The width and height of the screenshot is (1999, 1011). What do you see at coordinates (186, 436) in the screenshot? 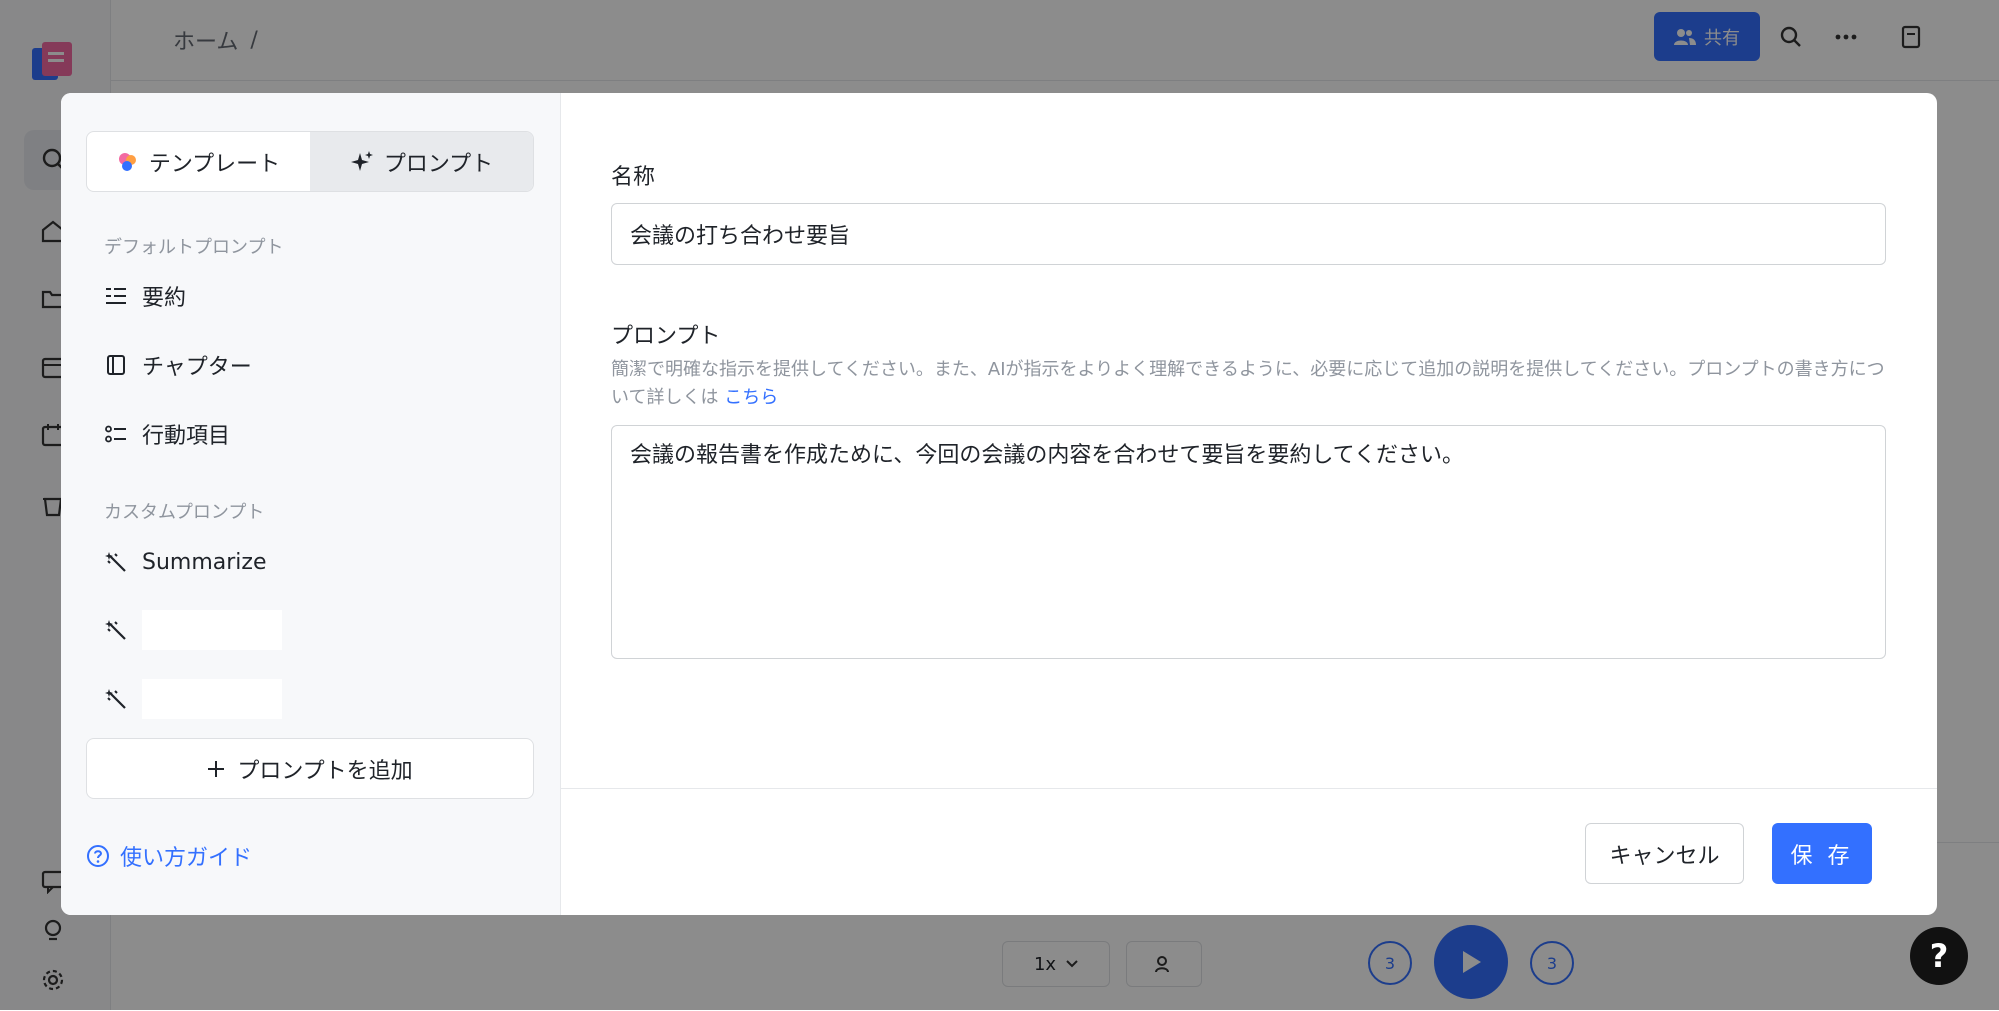
I see `prompt-item-label: 行動項目` at bounding box center [186, 436].